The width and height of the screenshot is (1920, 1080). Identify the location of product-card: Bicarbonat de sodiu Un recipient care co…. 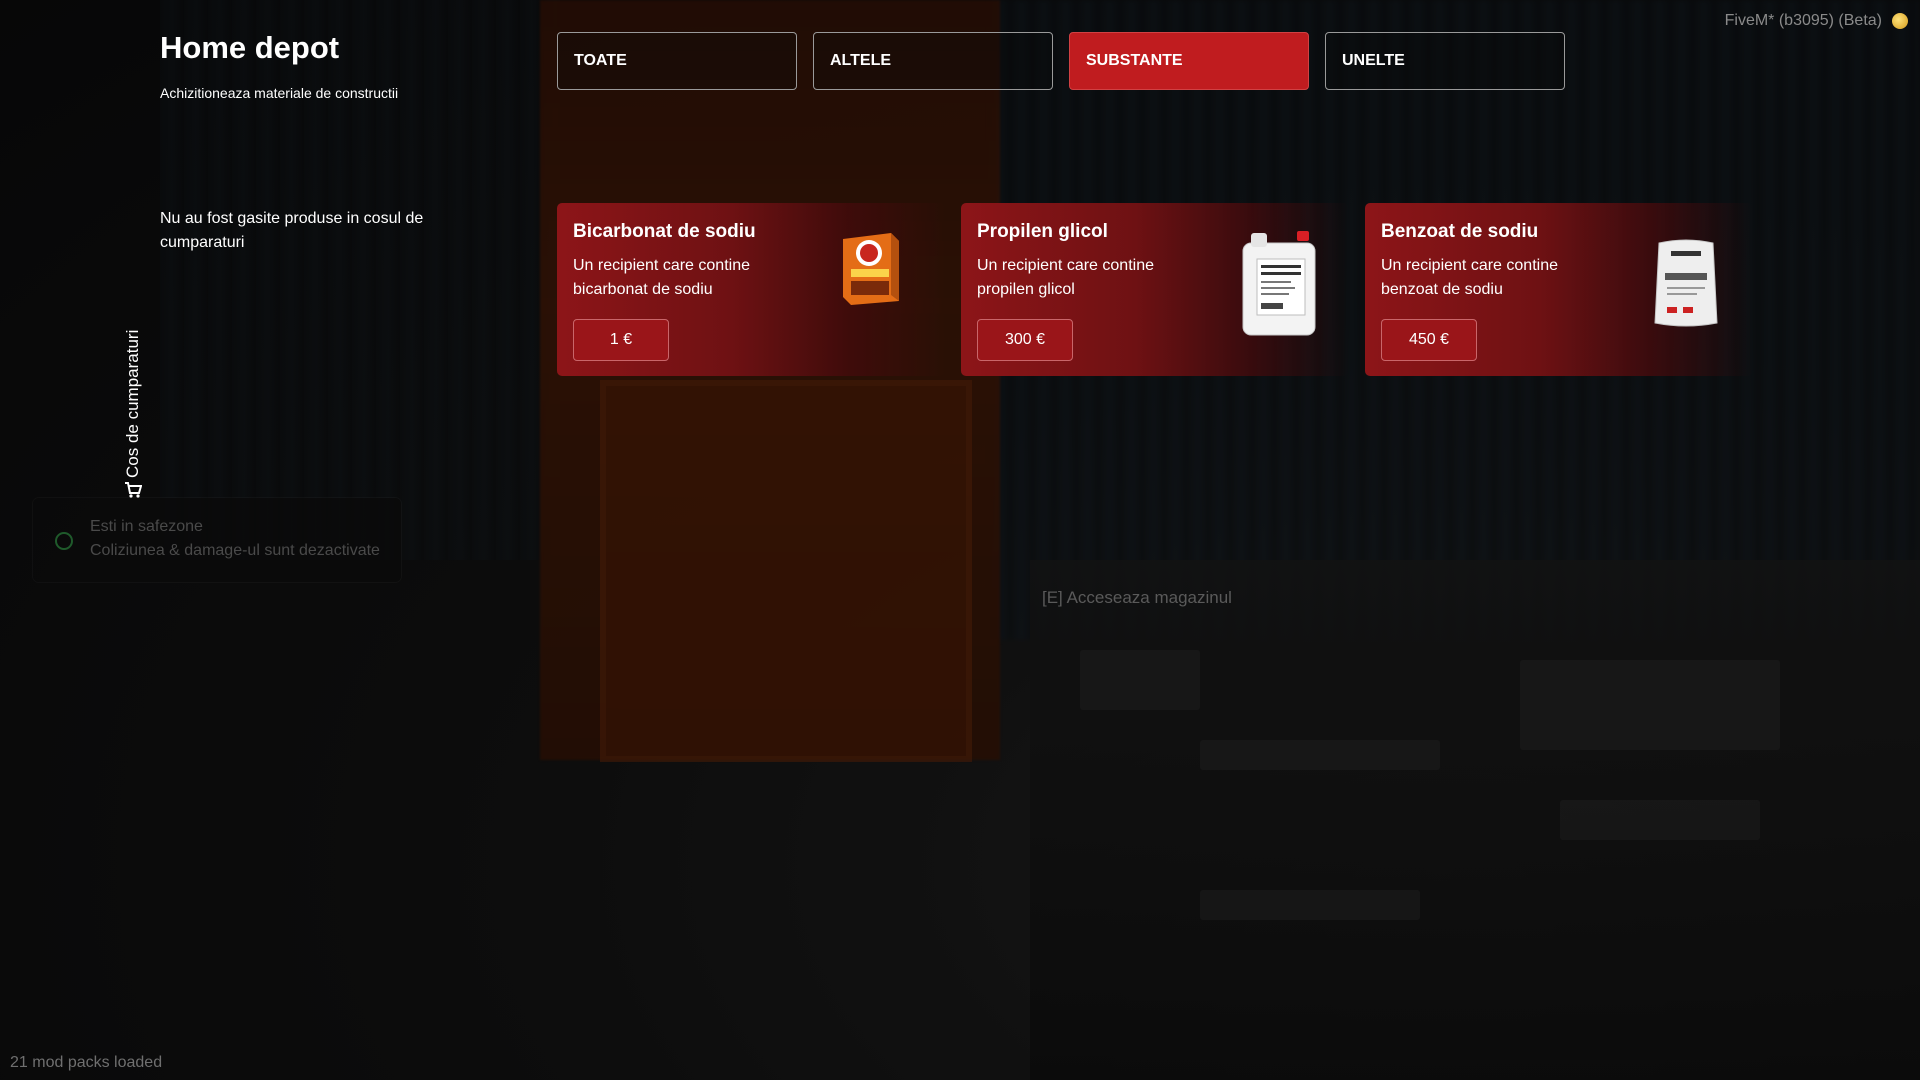
(751, 289).